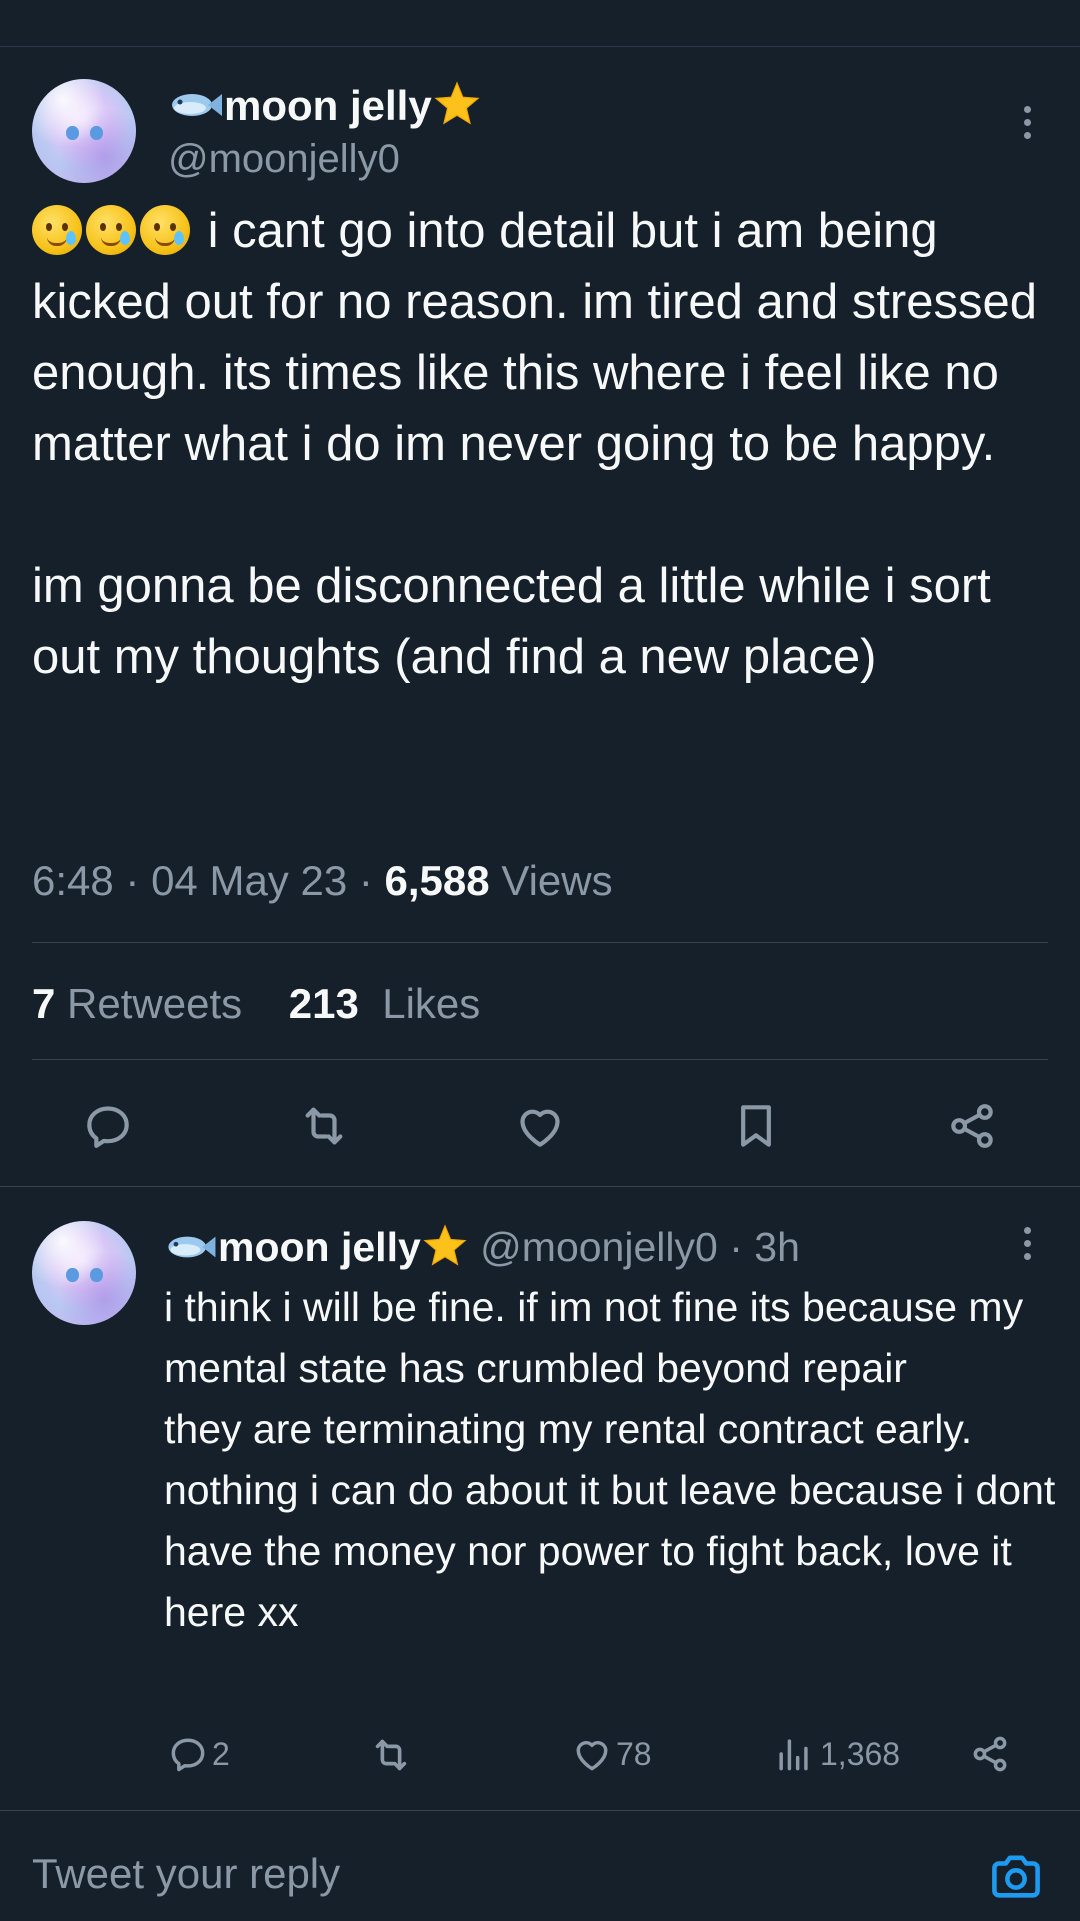 Image resolution: width=1080 pixels, height=1921 pixels. Describe the element at coordinates (319, 1247) in the screenshot. I see `reply-display-name-text: moon jelly` at that location.